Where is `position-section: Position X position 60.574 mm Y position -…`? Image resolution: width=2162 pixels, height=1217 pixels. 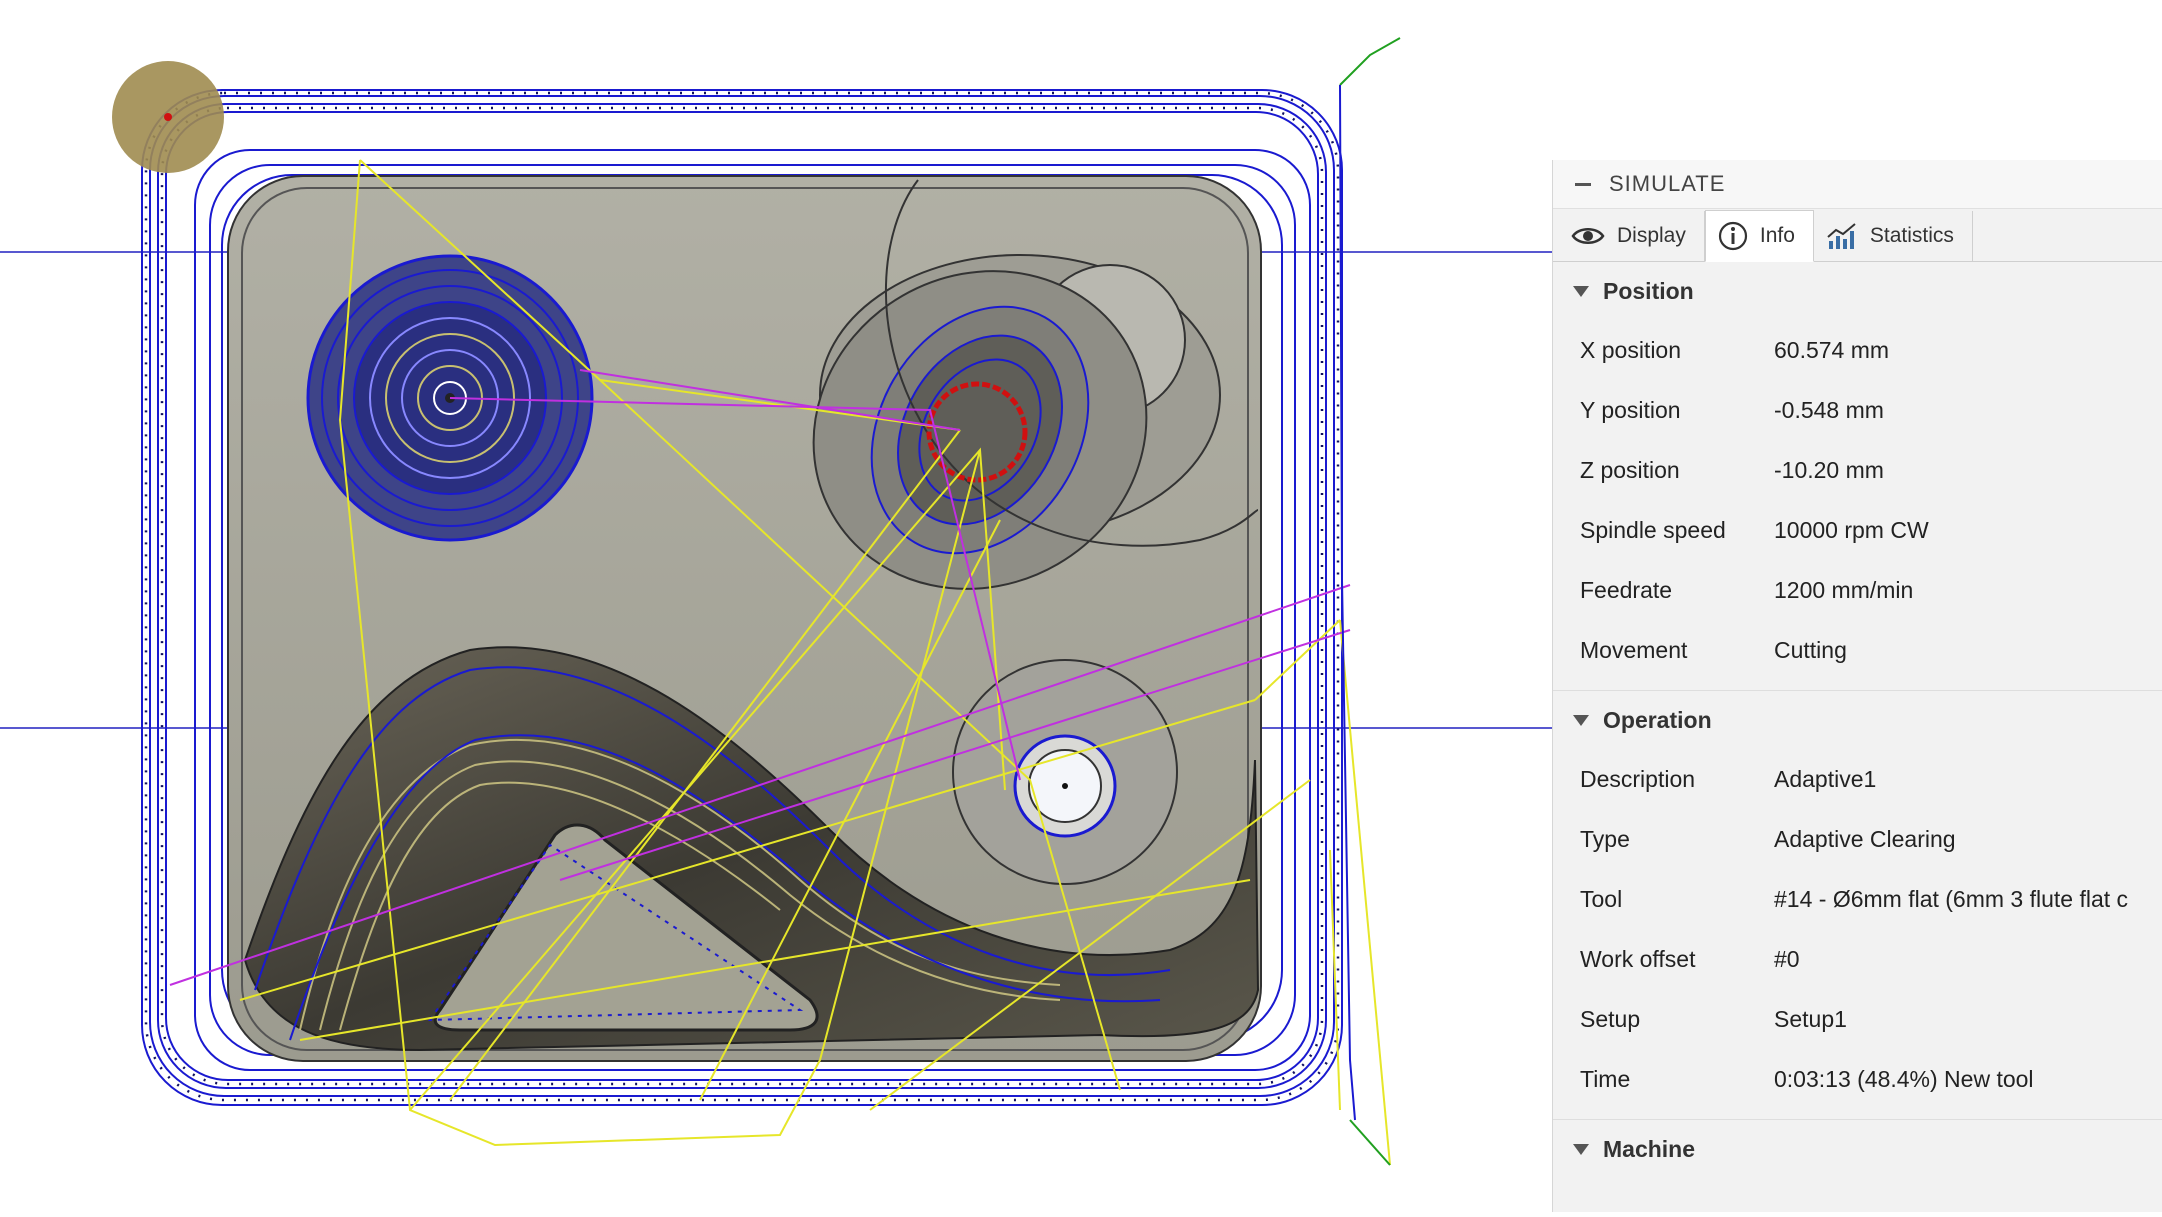
position-section: Position X position 60.574 mm Y position -… is located at coordinates (1857, 476).